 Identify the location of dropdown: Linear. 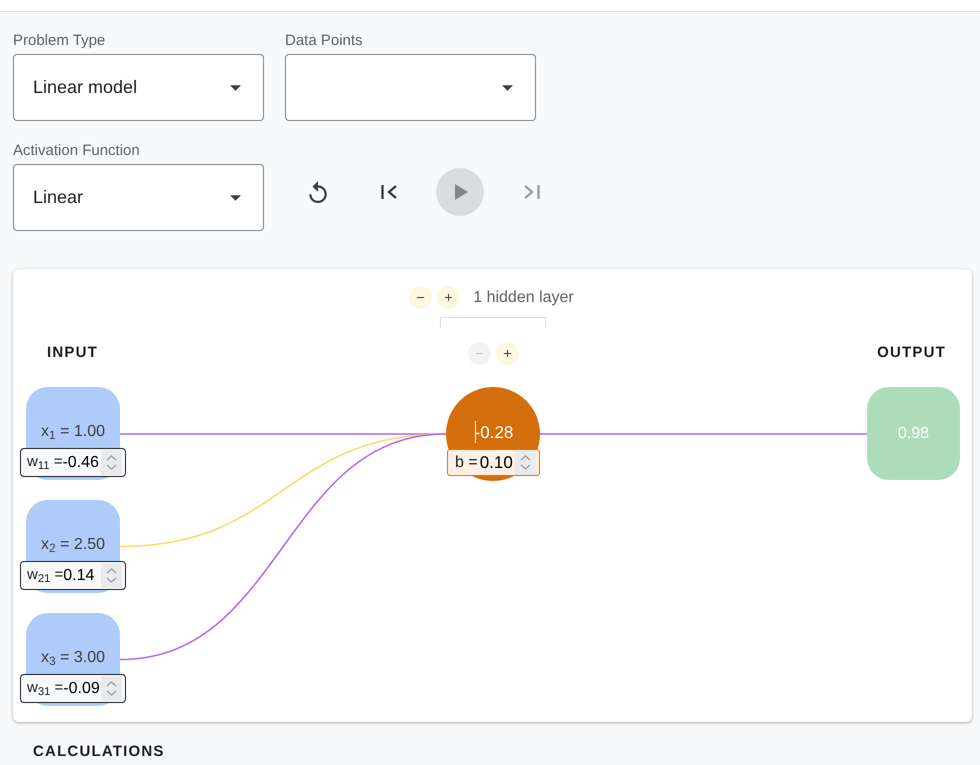
(138, 197).